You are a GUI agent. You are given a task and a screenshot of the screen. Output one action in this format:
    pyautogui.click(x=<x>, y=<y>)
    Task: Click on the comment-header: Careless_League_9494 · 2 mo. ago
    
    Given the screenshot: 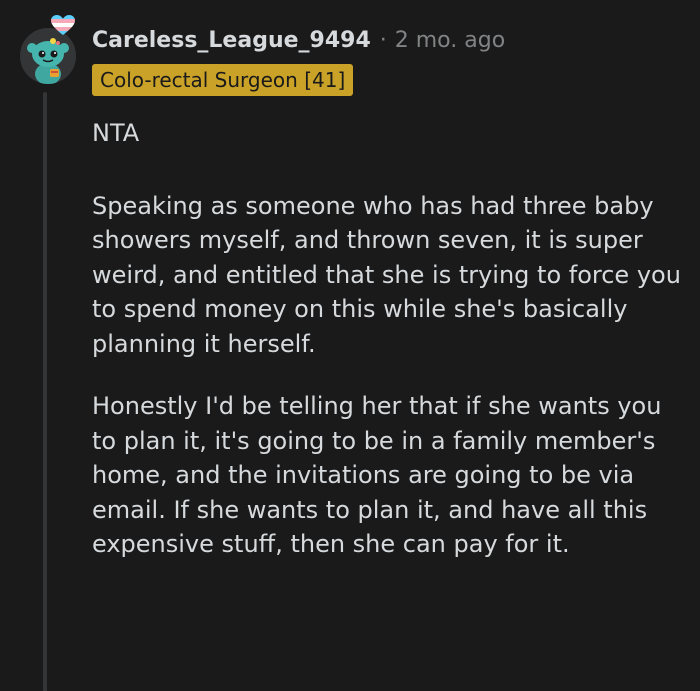 What is the action you would take?
    pyautogui.click(x=298, y=40)
    